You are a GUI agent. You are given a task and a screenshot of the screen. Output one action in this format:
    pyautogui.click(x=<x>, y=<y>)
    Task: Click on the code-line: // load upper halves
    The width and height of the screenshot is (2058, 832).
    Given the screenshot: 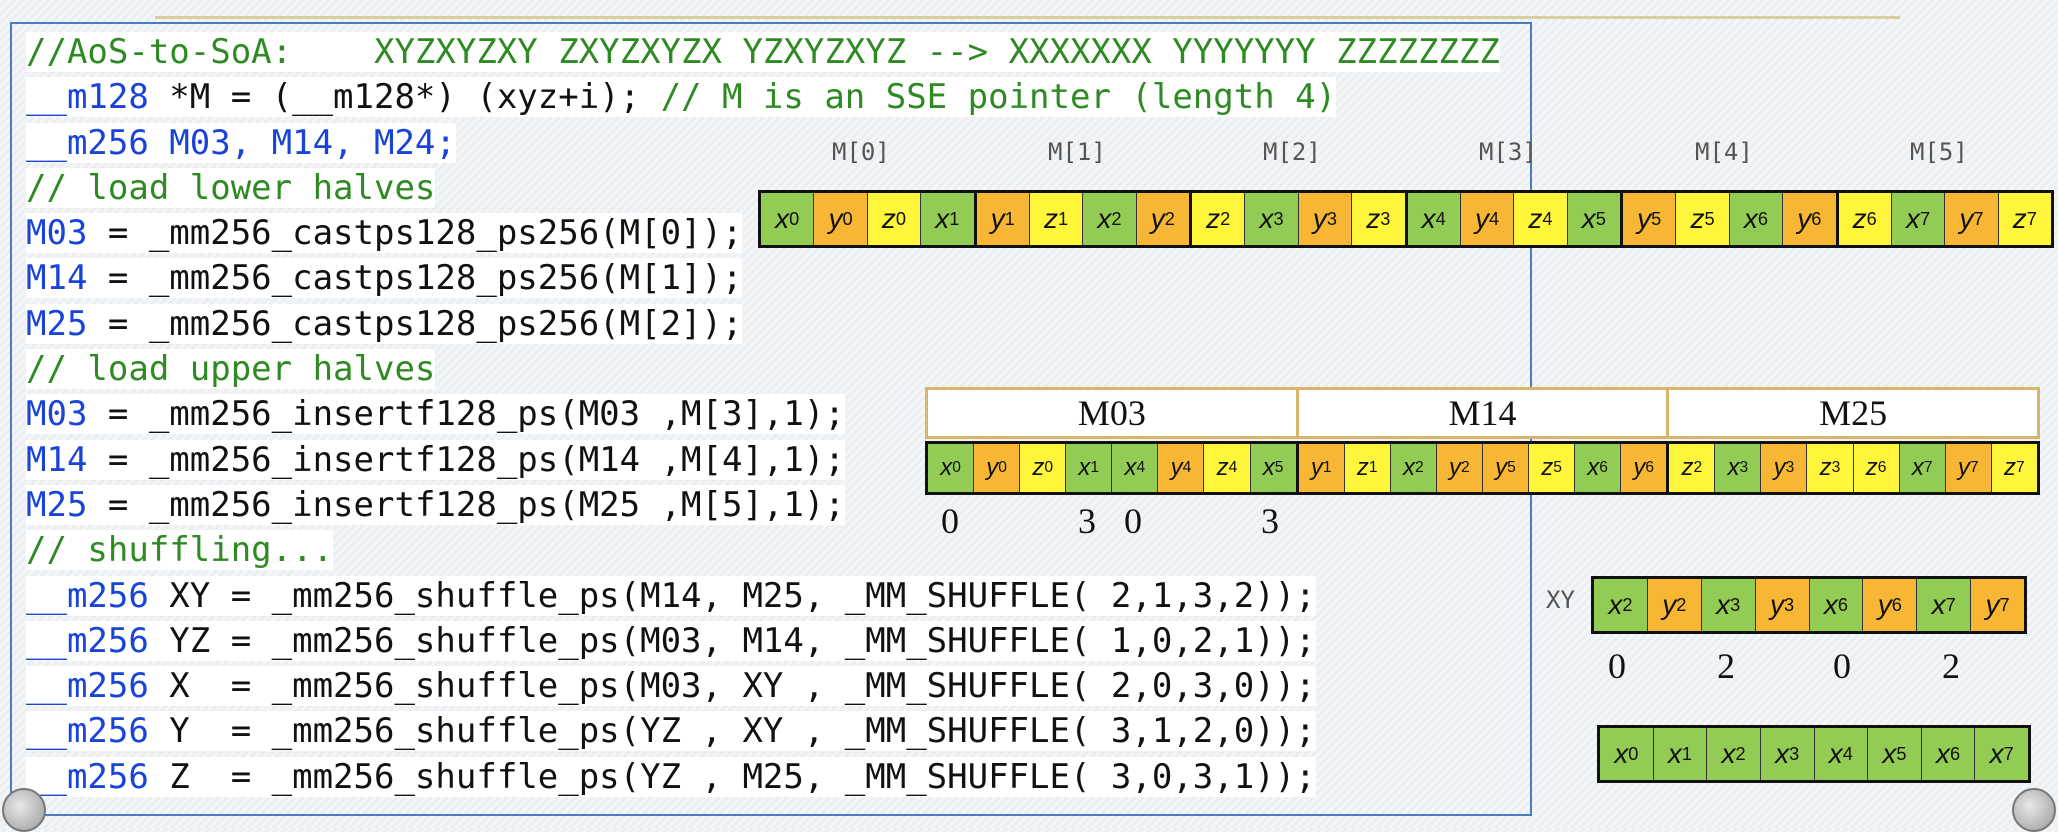 What is the action you would take?
    pyautogui.click(x=763, y=369)
    